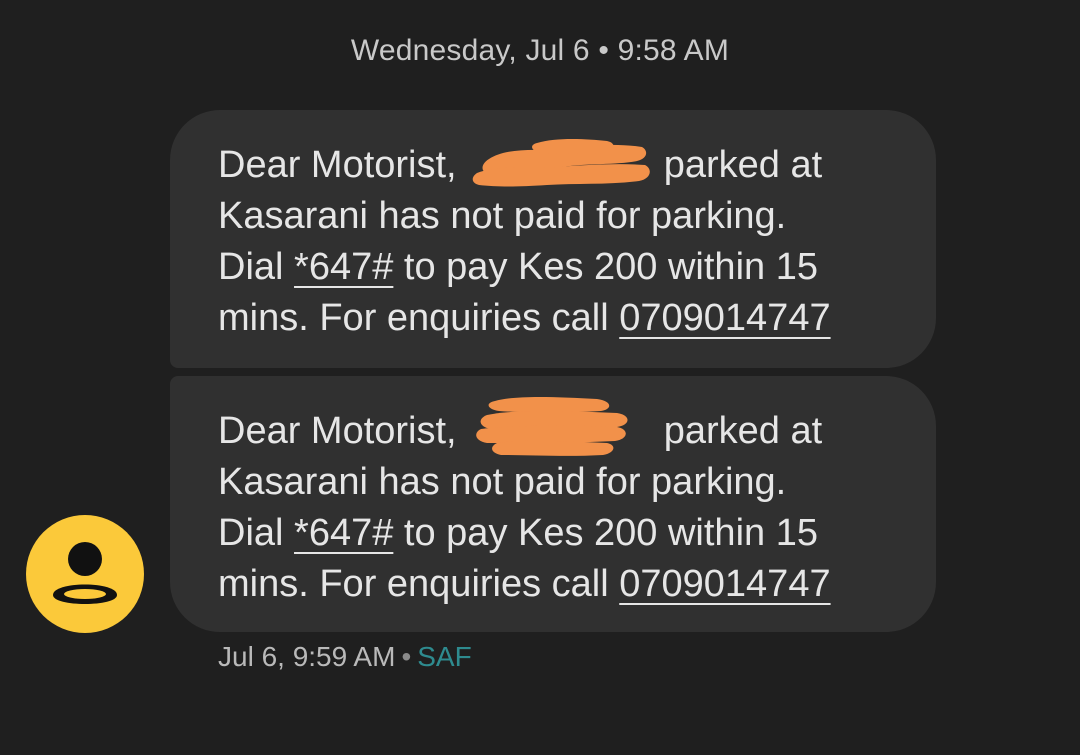 The width and height of the screenshot is (1080, 755). I want to click on message-meta: Jul 6, 9:59 AM • SAF, so click(345, 657).